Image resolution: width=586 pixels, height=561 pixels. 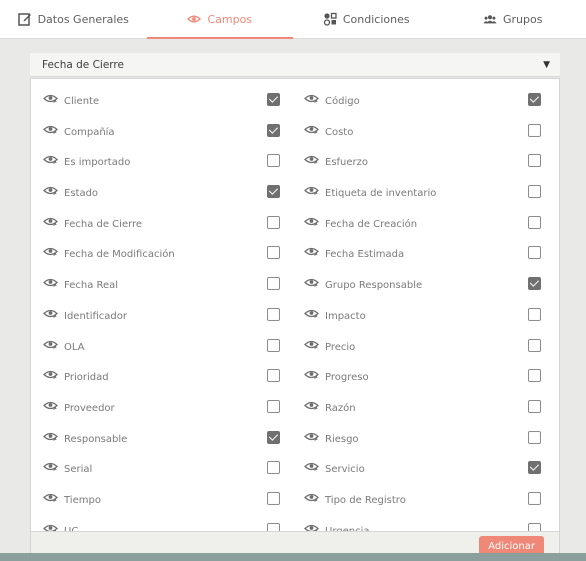 What do you see at coordinates (423, 413) in the screenshot?
I see `field-item: Razón` at bounding box center [423, 413].